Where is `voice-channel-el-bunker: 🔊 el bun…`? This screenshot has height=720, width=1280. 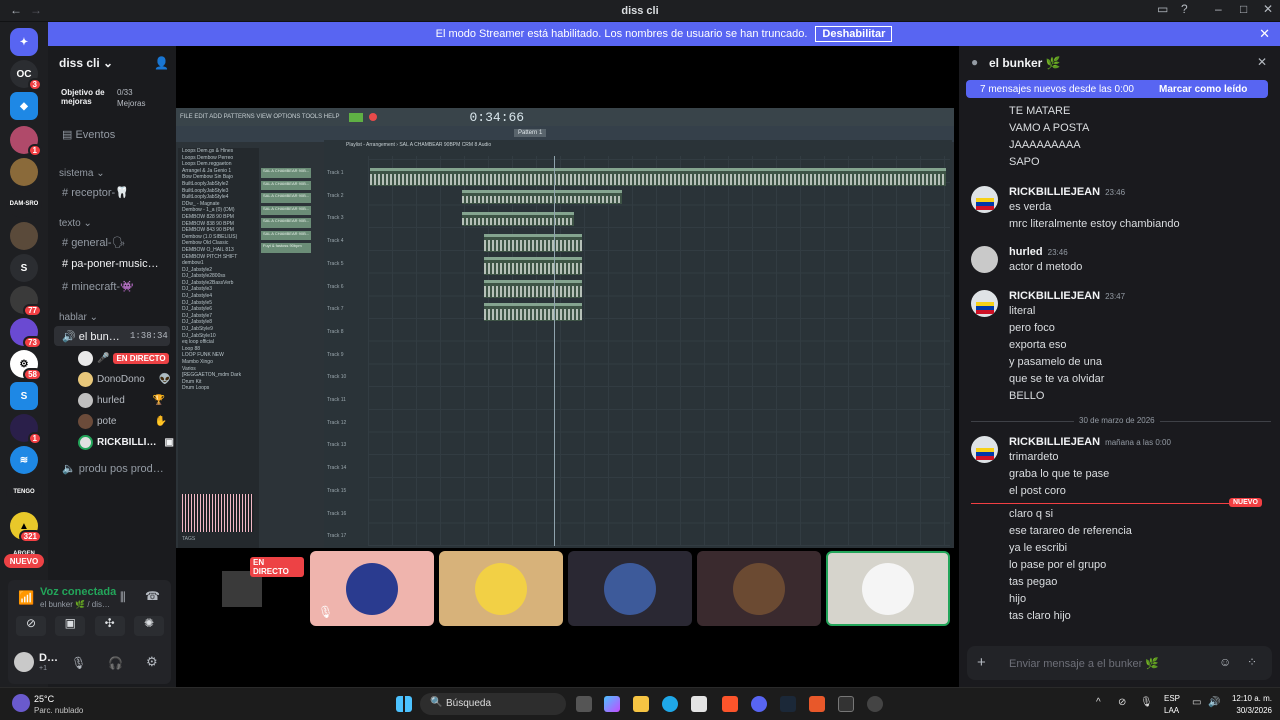
voice-channel-el-bunker: 🔊 el bun… is located at coordinates (91, 336).